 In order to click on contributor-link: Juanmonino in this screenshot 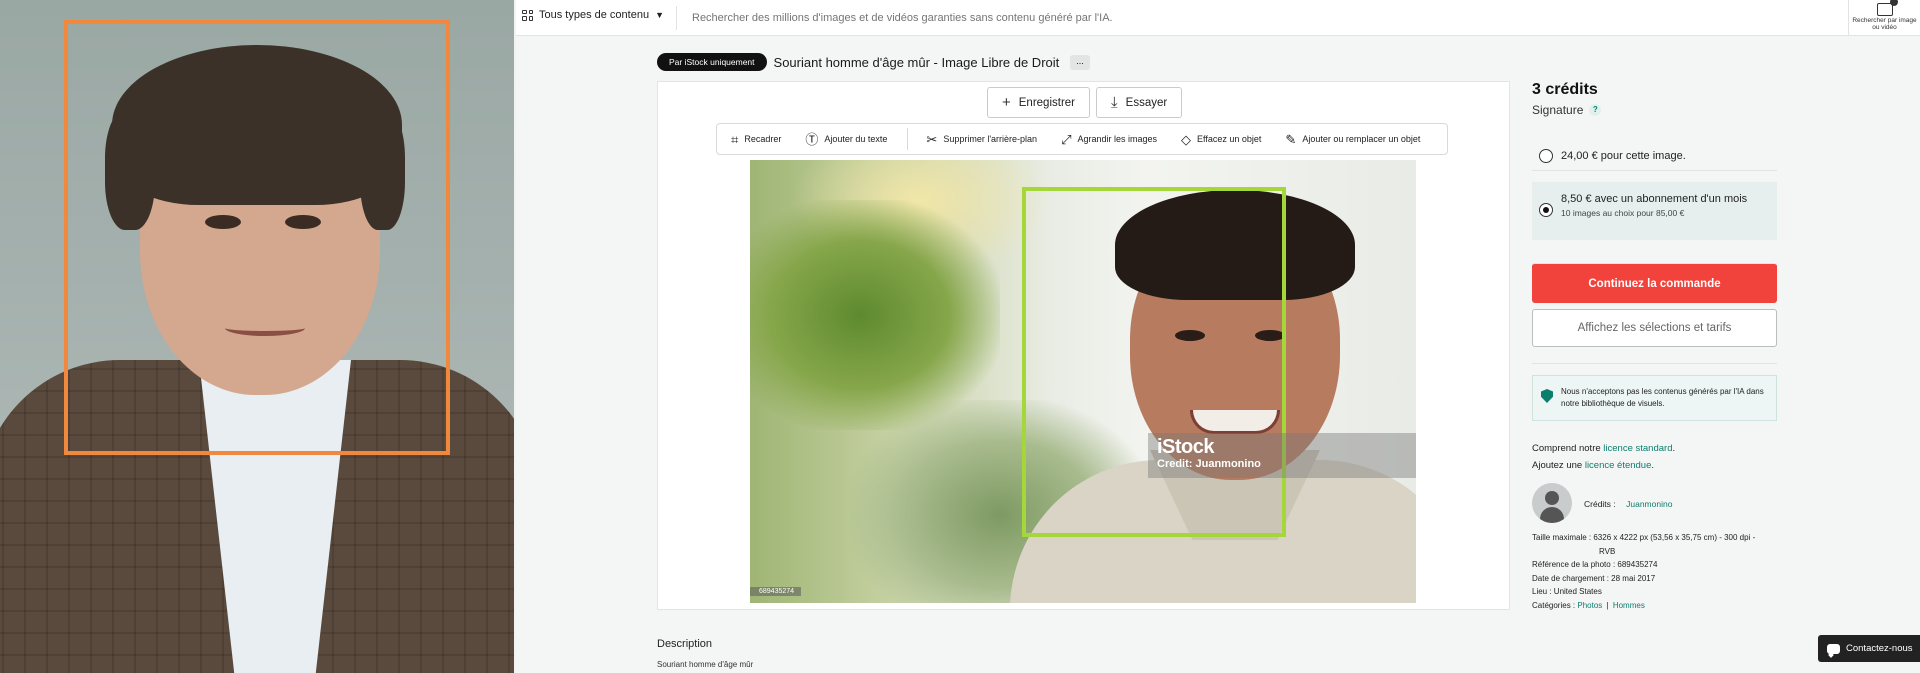, I will do `click(1649, 504)`.